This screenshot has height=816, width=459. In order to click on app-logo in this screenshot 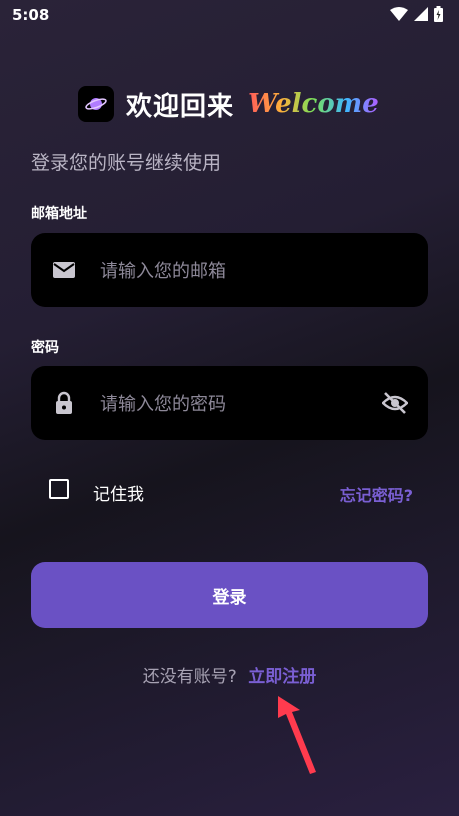, I will do `click(96, 104)`.